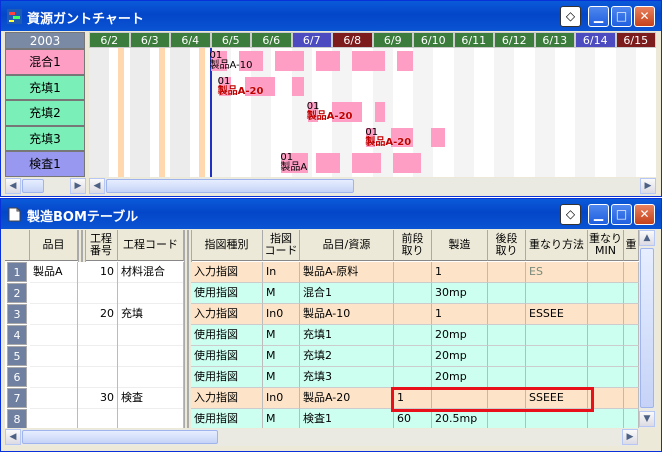 The image size is (662, 452). I want to click on column-header: 品目/資源, so click(347, 245).